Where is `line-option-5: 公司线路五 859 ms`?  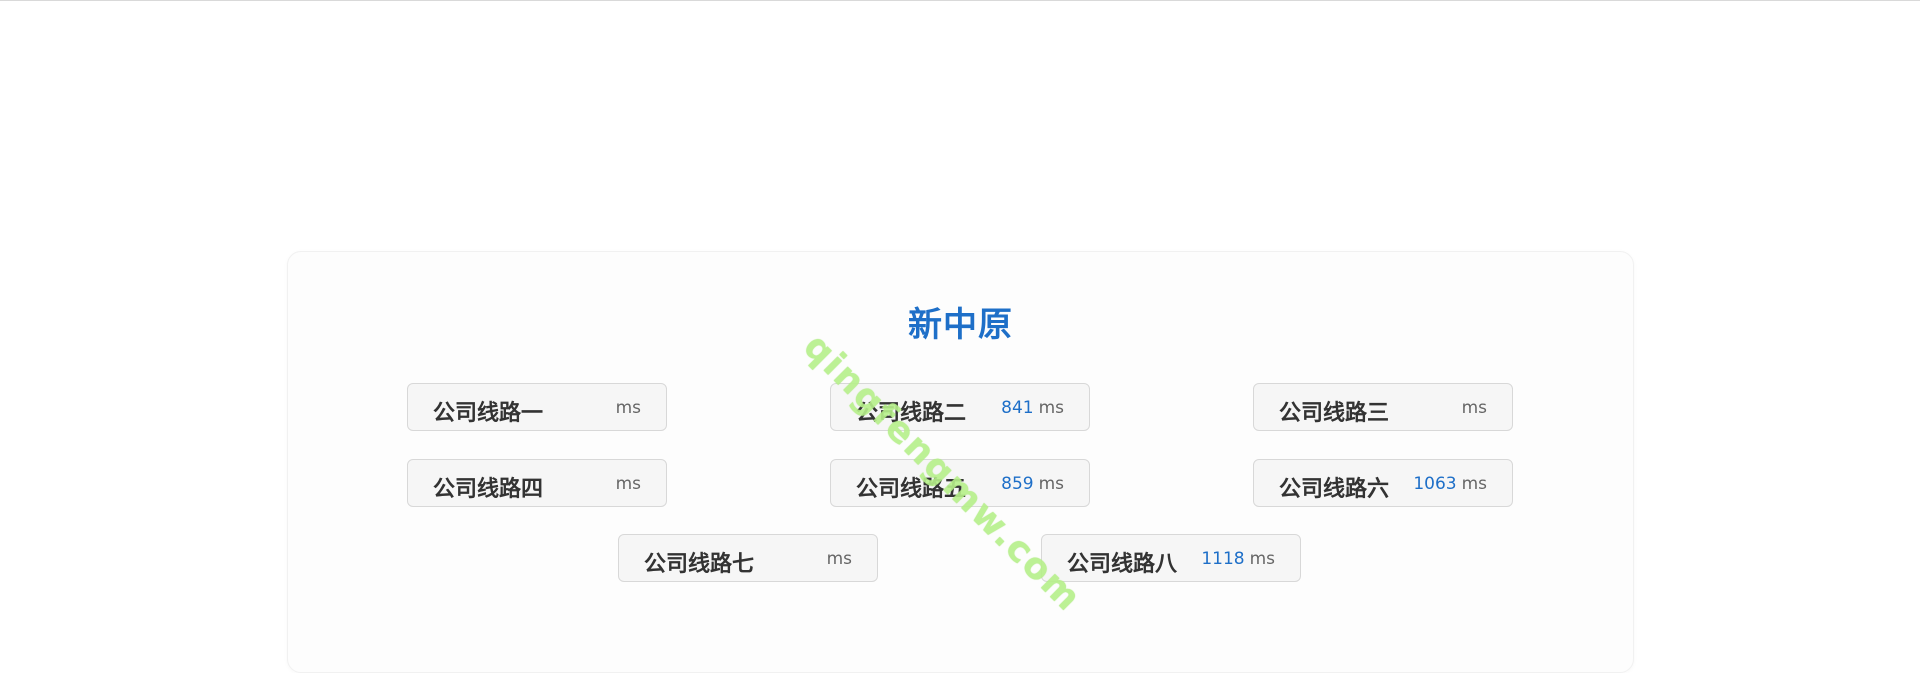
line-option-5: 公司线路五 859 ms is located at coordinates (960, 483).